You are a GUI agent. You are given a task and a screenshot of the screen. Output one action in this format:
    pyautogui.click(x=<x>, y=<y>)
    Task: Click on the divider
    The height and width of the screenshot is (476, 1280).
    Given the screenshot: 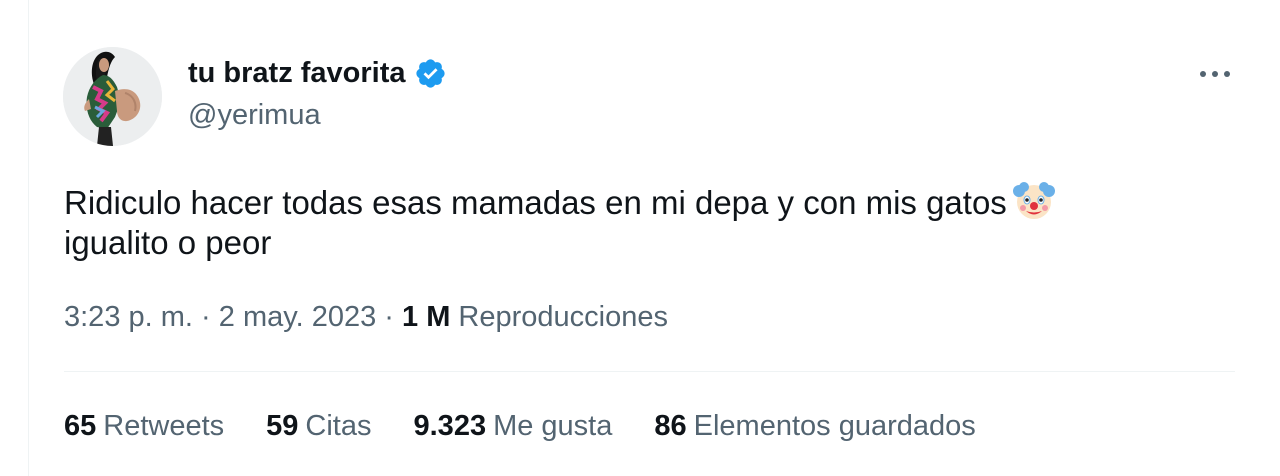 What is the action you would take?
    pyautogui.click(x=649, y=371)
    